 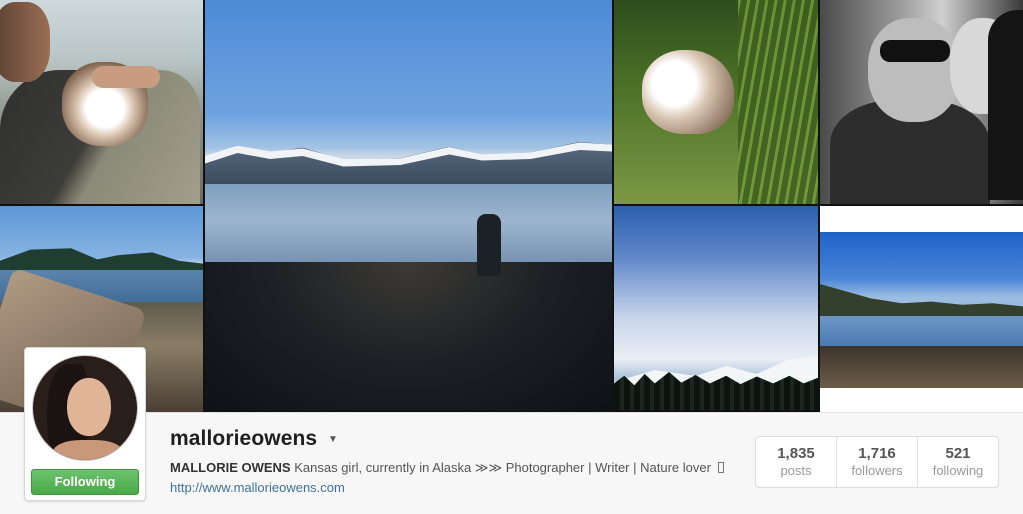 I want to click on avatar-card: Following, so click(x=85, y=424).